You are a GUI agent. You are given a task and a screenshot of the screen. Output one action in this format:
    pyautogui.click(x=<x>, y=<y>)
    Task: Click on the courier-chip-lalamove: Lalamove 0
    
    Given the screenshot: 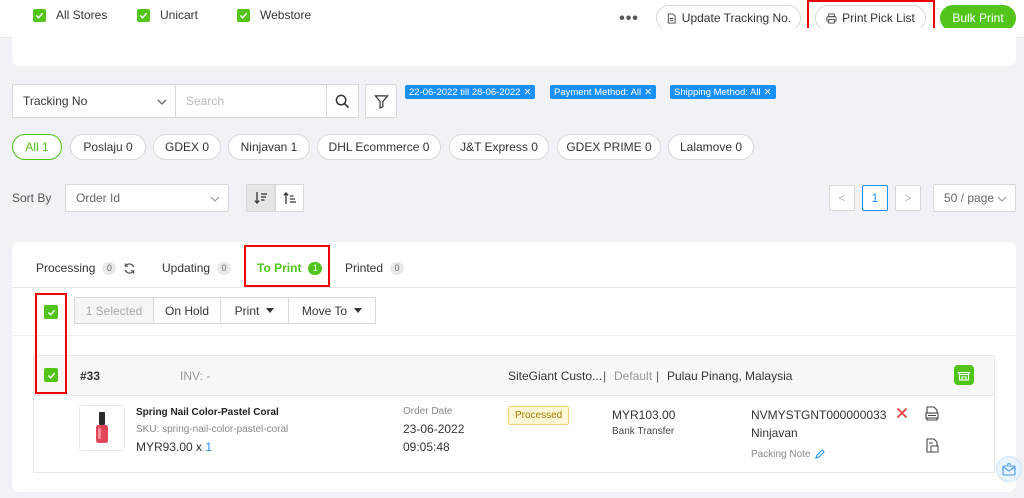 What is the action you would take?
    pyautogui.click(x=711, y=147)
    